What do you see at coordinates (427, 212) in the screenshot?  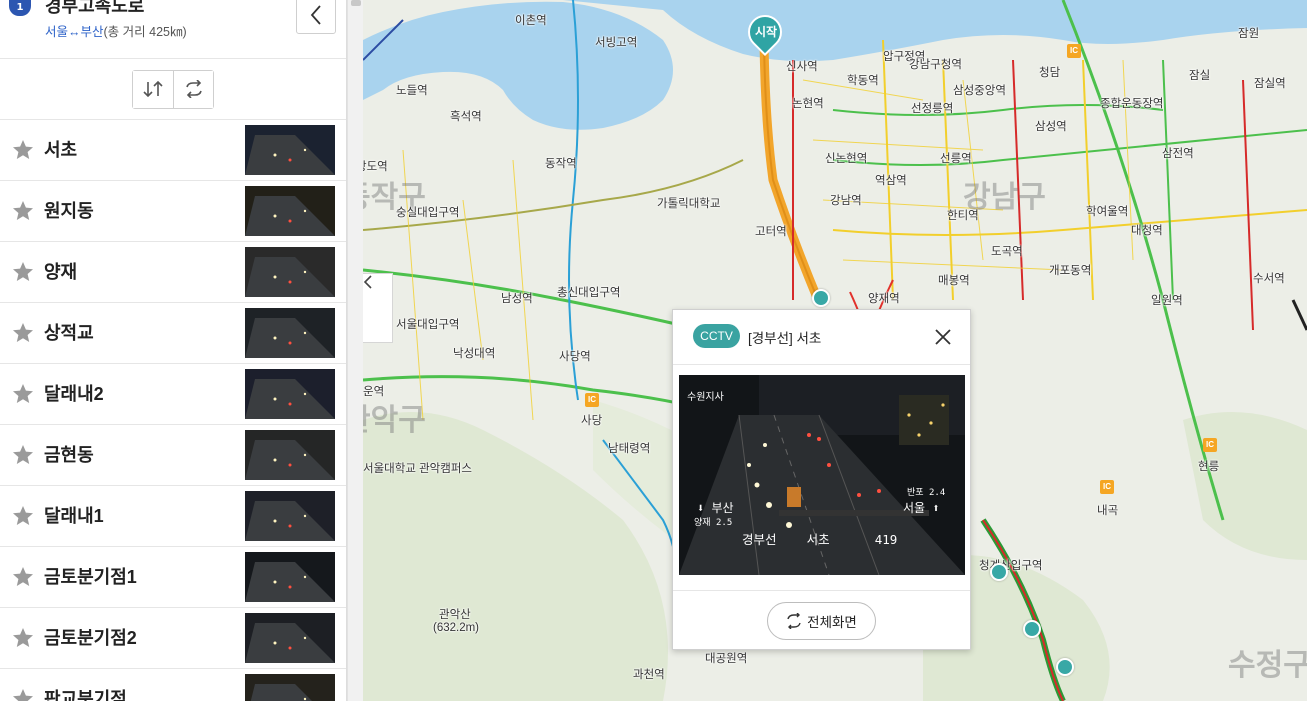 I see `map-station-label: 숭실대입구역` at bounding box center [427, 212].